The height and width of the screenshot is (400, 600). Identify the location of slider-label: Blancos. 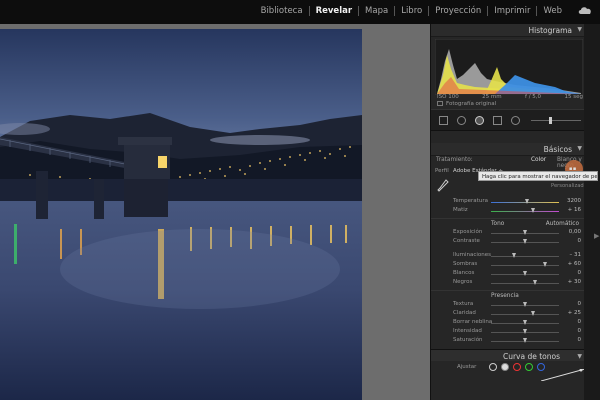
(464, 273).